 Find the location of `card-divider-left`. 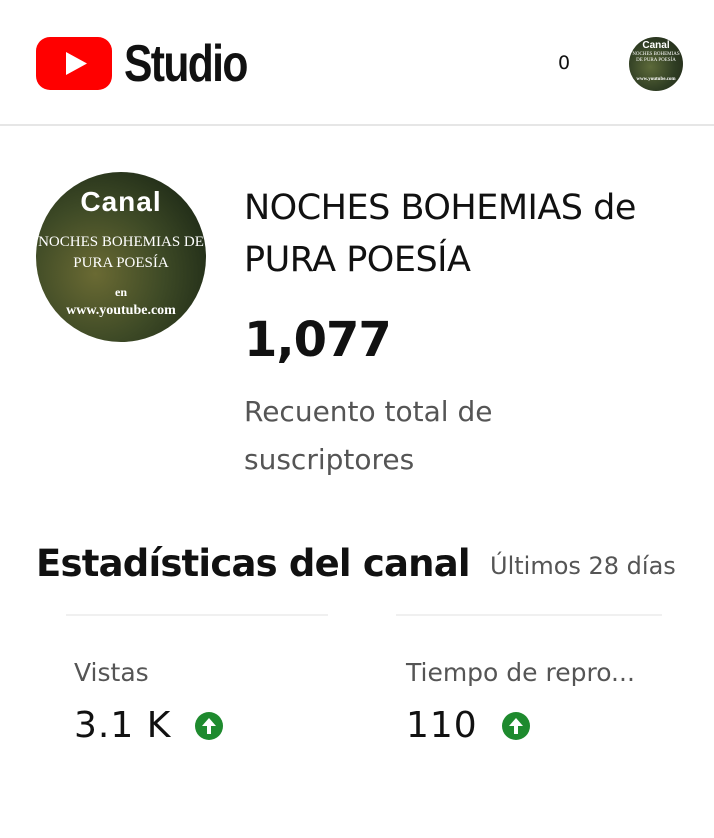

card-divider-left is located at coordinates (197, 615).